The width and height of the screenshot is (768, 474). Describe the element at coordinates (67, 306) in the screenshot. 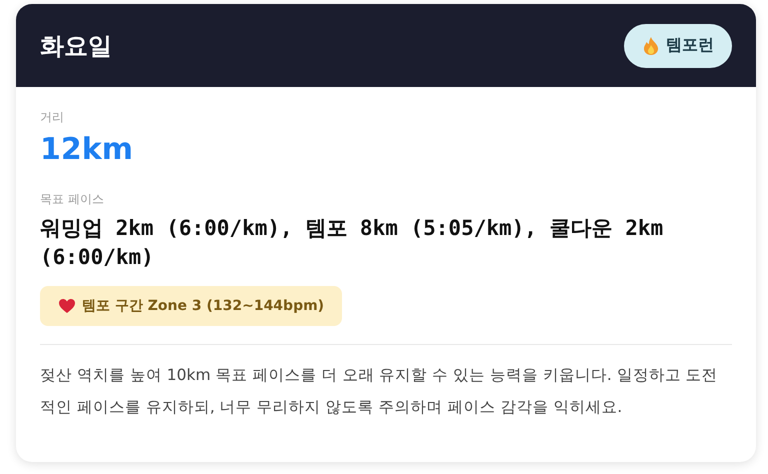

I see `heart-icon` at that location.